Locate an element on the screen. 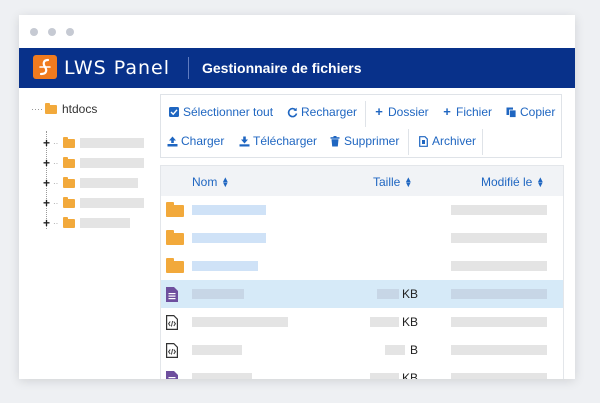  tree-root-htdocs: ···· htdocs is located at coordinates (64, 109).